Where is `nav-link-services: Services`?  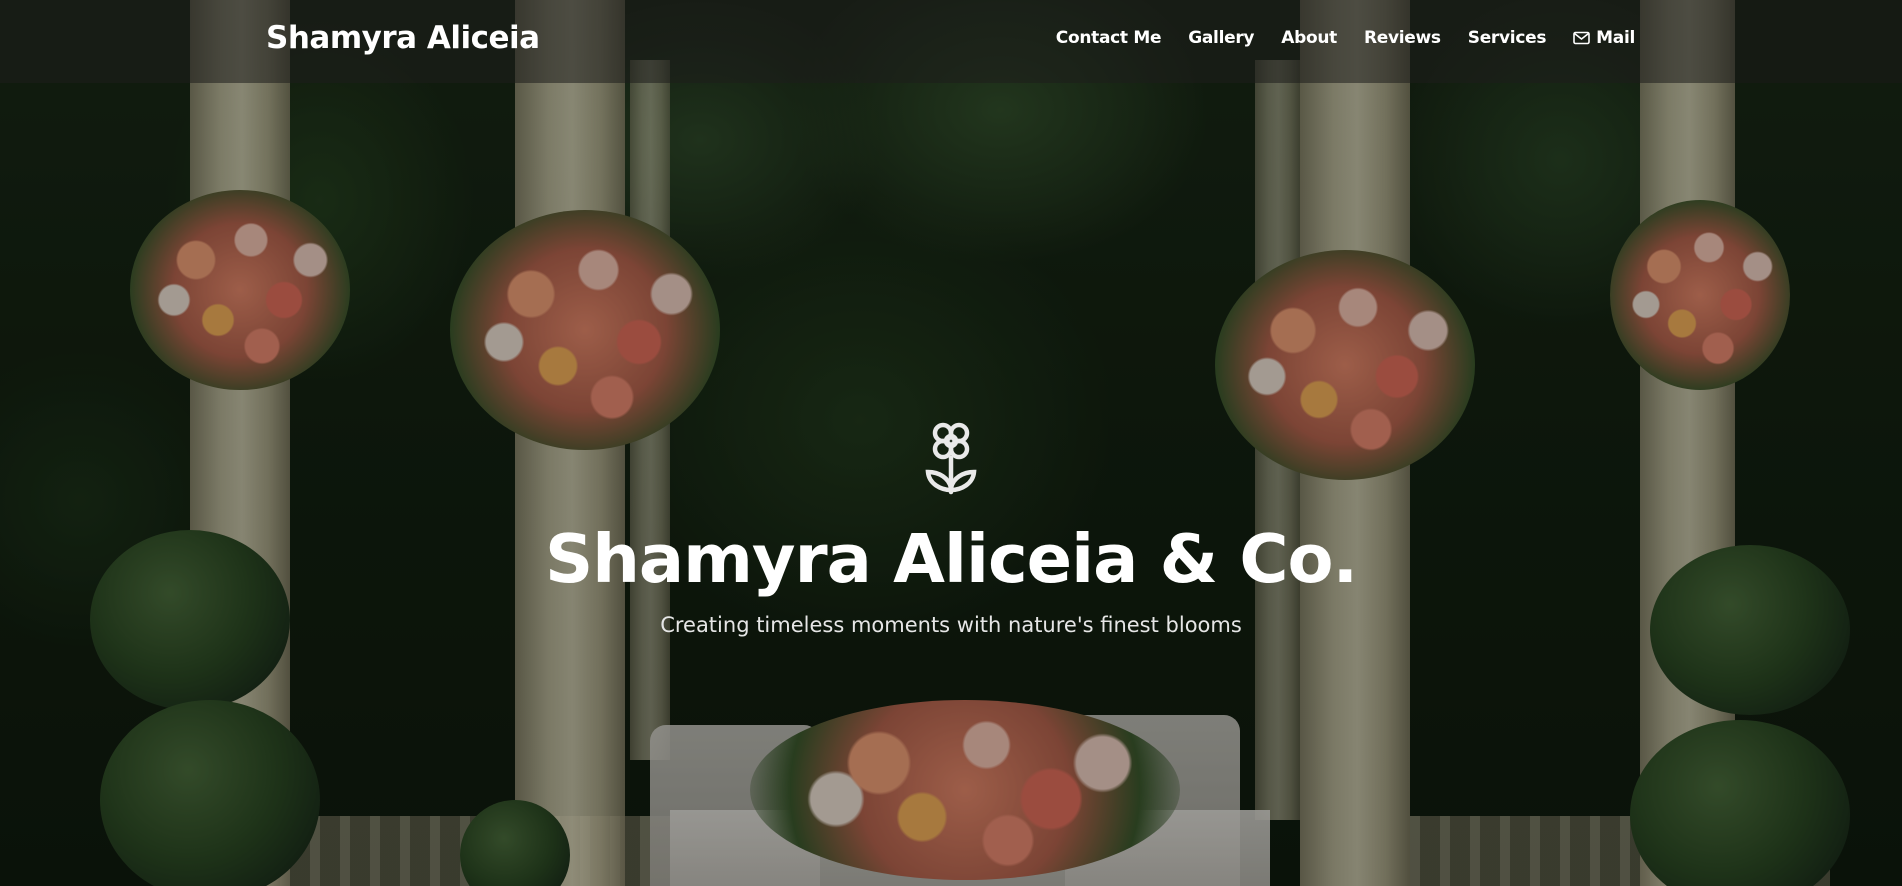
nav-link-services: Services is located at coordinates (1507, 38).